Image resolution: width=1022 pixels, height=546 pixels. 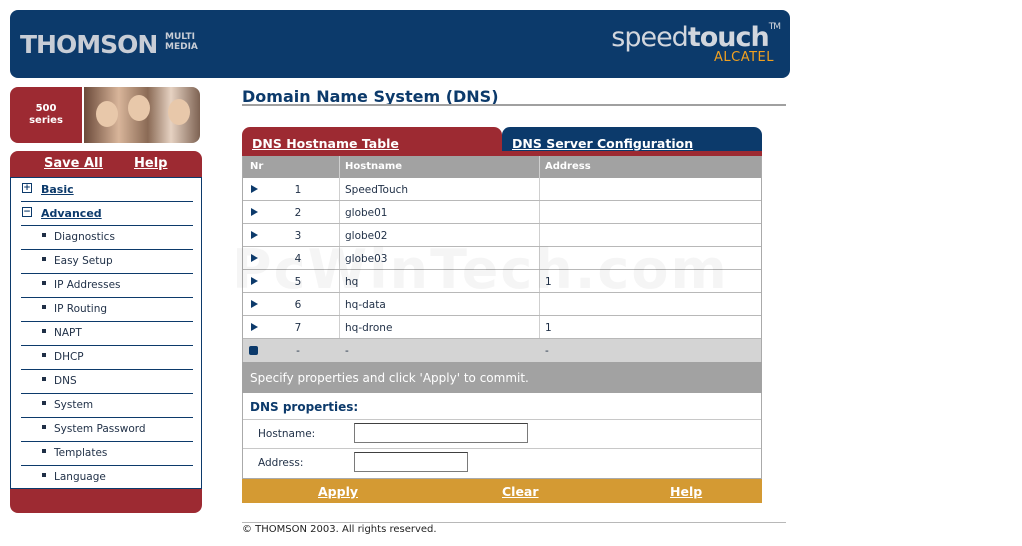 What do you see at coordinates (298, 305) in the screenshot?
I see `cell-nr: 6` at bounding box center [298, 305].